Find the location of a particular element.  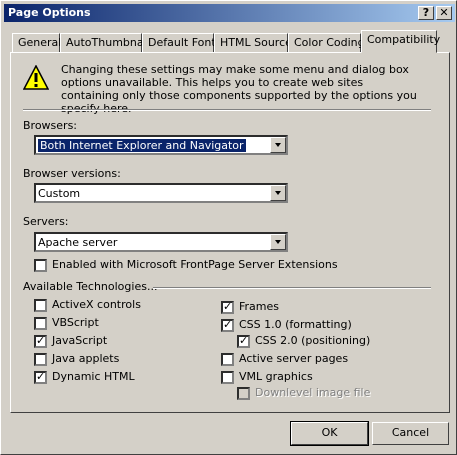

tab-label: General is located at coordinates (40, 42).